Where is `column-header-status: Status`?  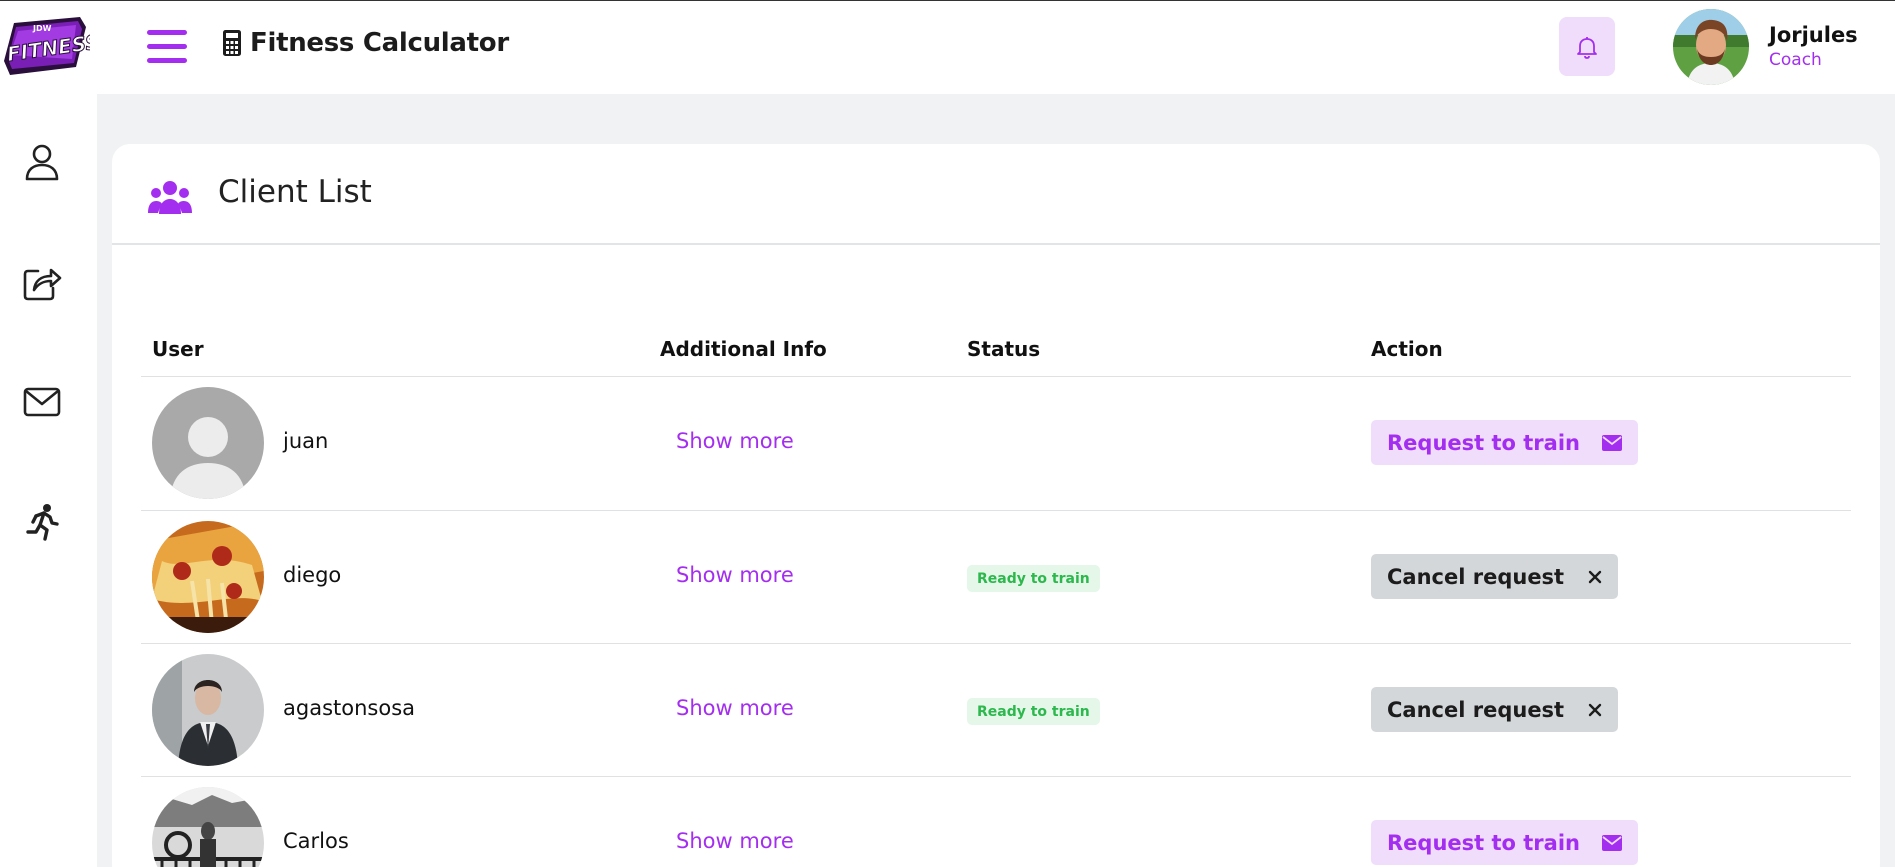 column-header-status: Status is located at coordinates (1004, 349).